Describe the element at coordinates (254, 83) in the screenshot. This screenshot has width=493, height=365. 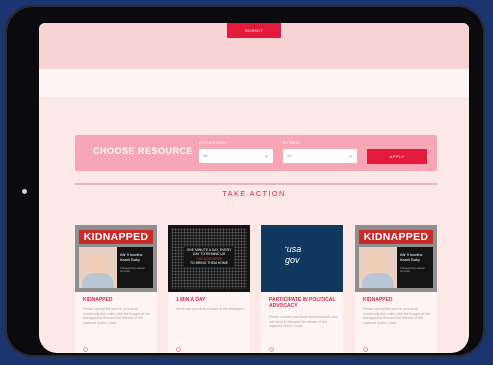
I see `white-band` at that location.